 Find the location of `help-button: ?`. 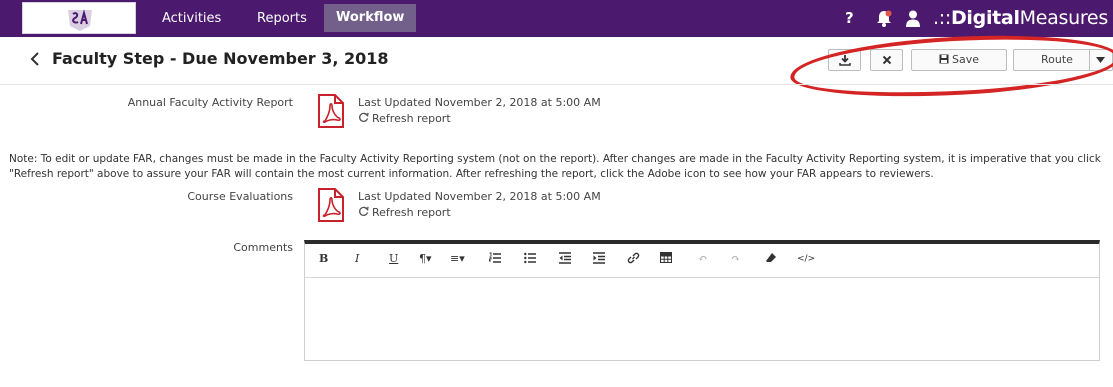

help-button: ? is located at coordinates (849, 18).